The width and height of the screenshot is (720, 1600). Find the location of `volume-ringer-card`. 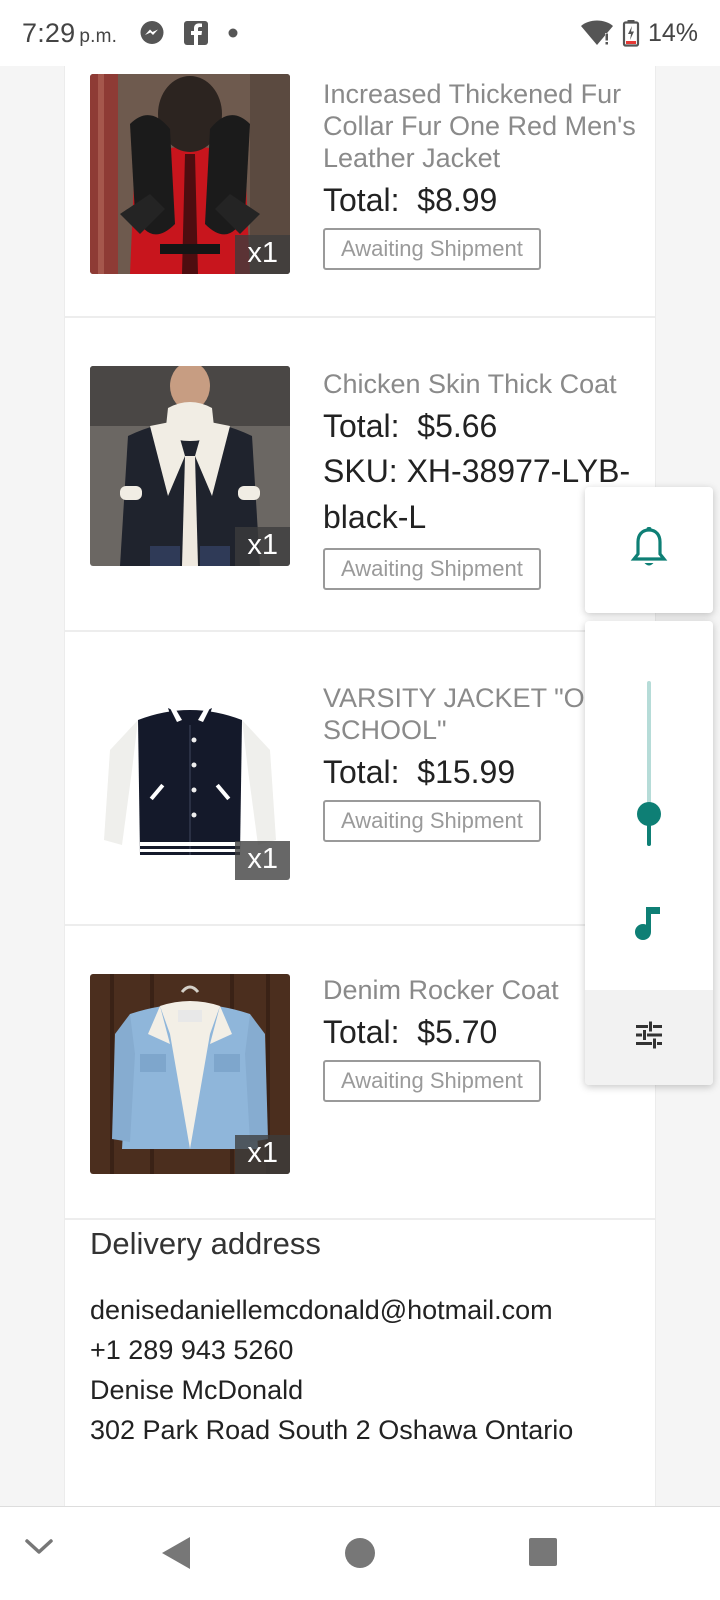

volume-ringer-card is located at coordinates (649, 550).